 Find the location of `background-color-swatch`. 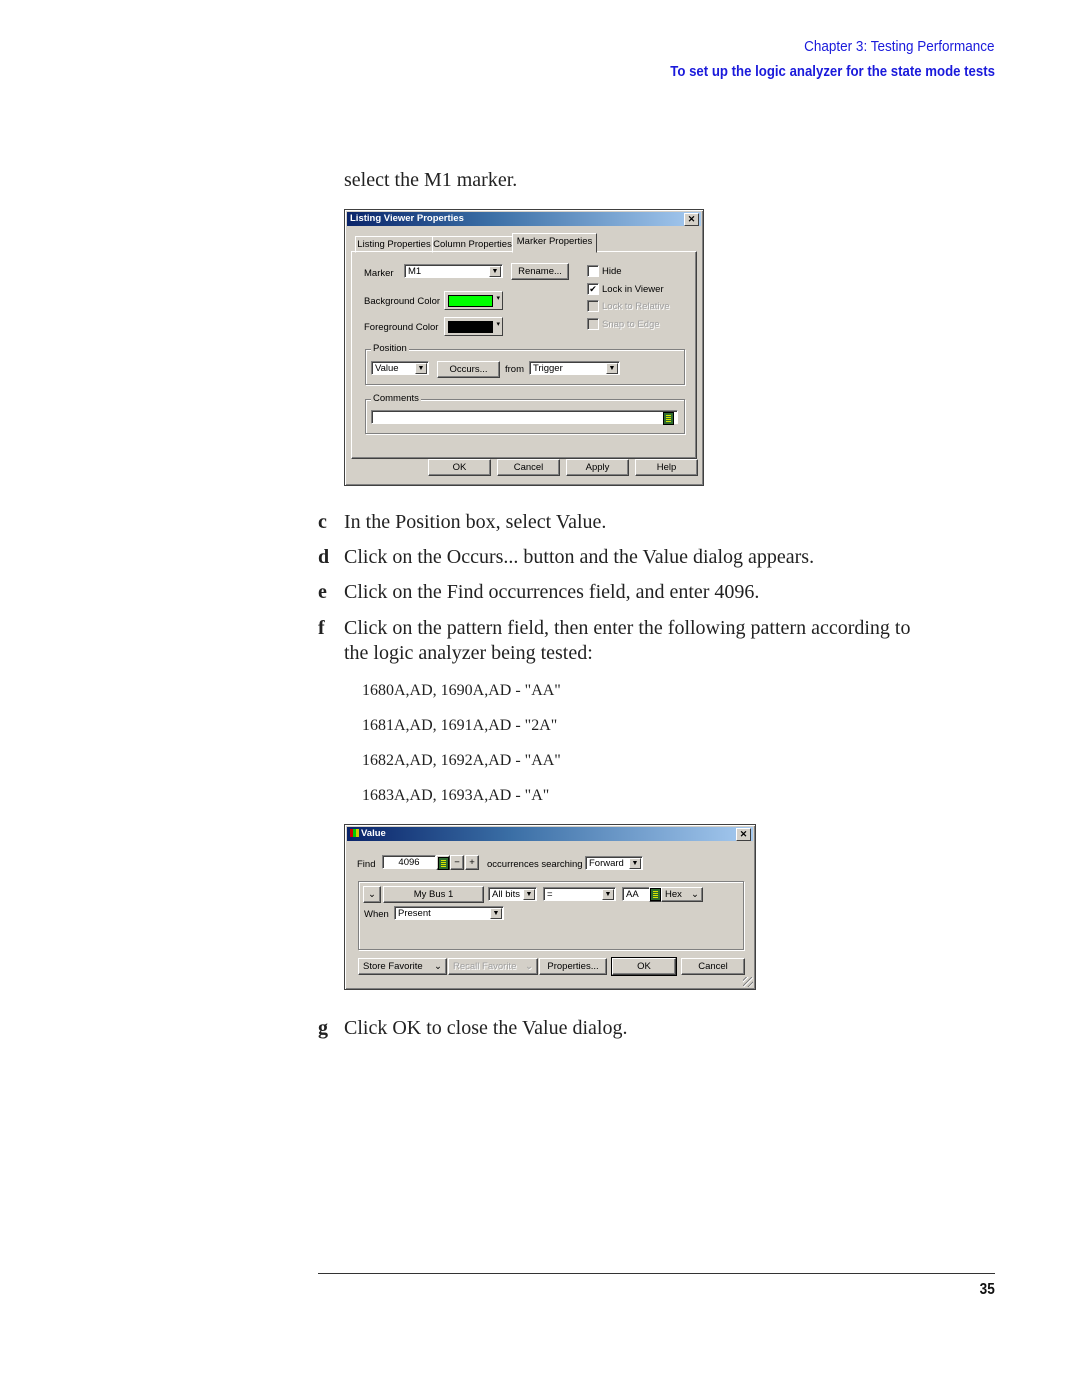

background-color-swatch is located at coordinates (470, 301).